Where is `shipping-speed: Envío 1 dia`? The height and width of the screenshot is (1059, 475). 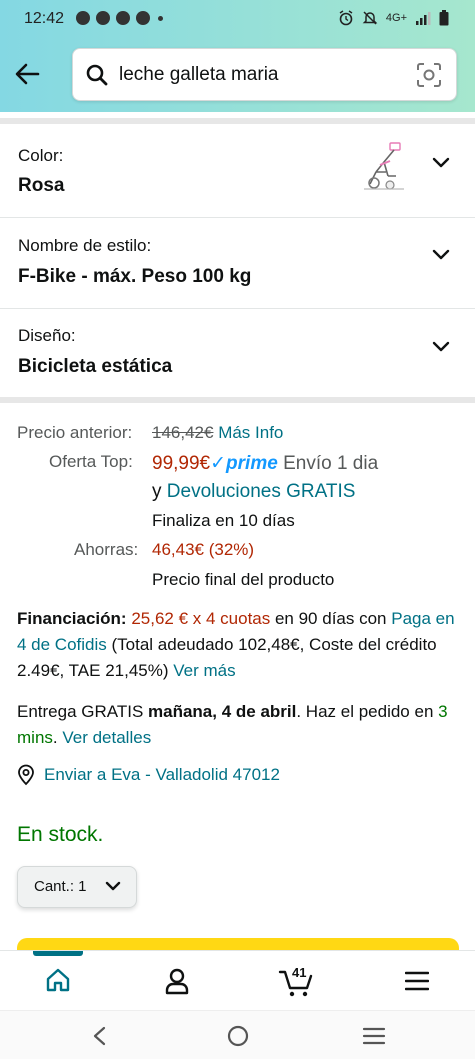
shipping-speed: Envío 1 dia is located at coordinates (331, 463).